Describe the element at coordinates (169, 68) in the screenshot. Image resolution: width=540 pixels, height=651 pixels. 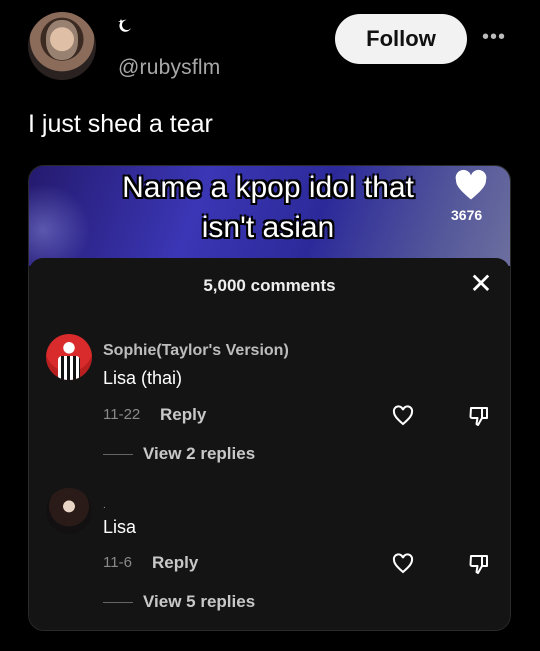
I see `author-handle: @rubysflm` at that location.